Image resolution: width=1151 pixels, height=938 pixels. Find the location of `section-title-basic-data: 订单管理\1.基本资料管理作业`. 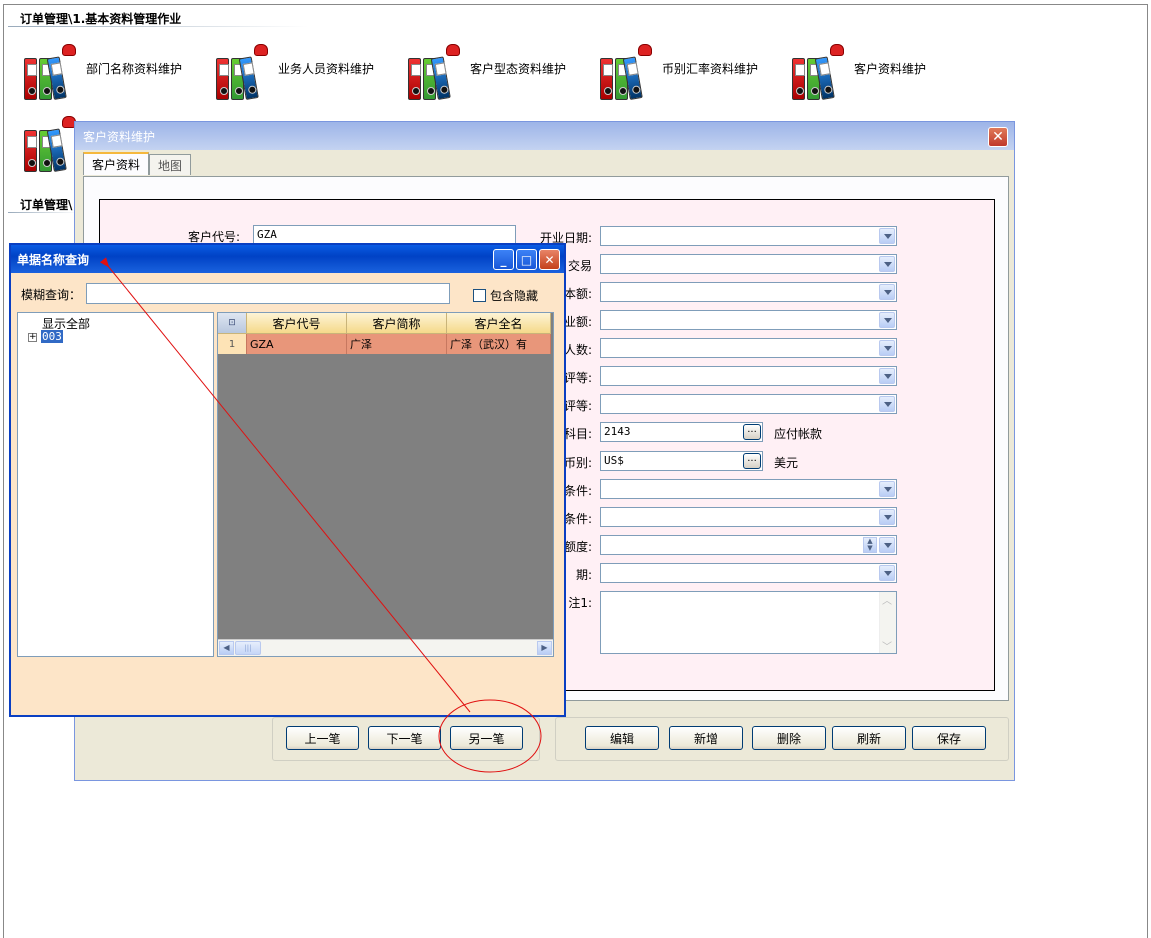

section-title-basic-data: 订单管理\1.基本资料管理作业 is located at coordinates (101, 19).